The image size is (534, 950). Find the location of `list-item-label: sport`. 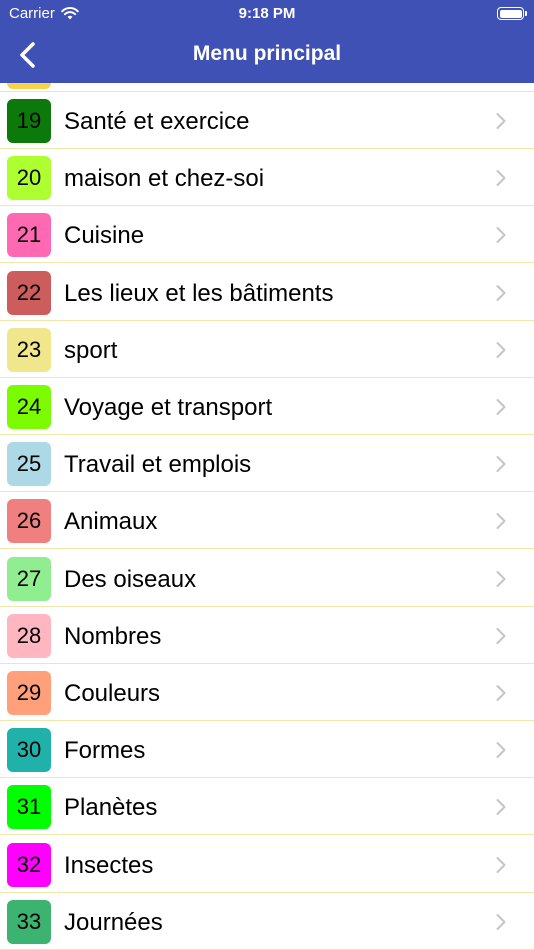

list-item-label: sport is located at coordinates (91, 350).